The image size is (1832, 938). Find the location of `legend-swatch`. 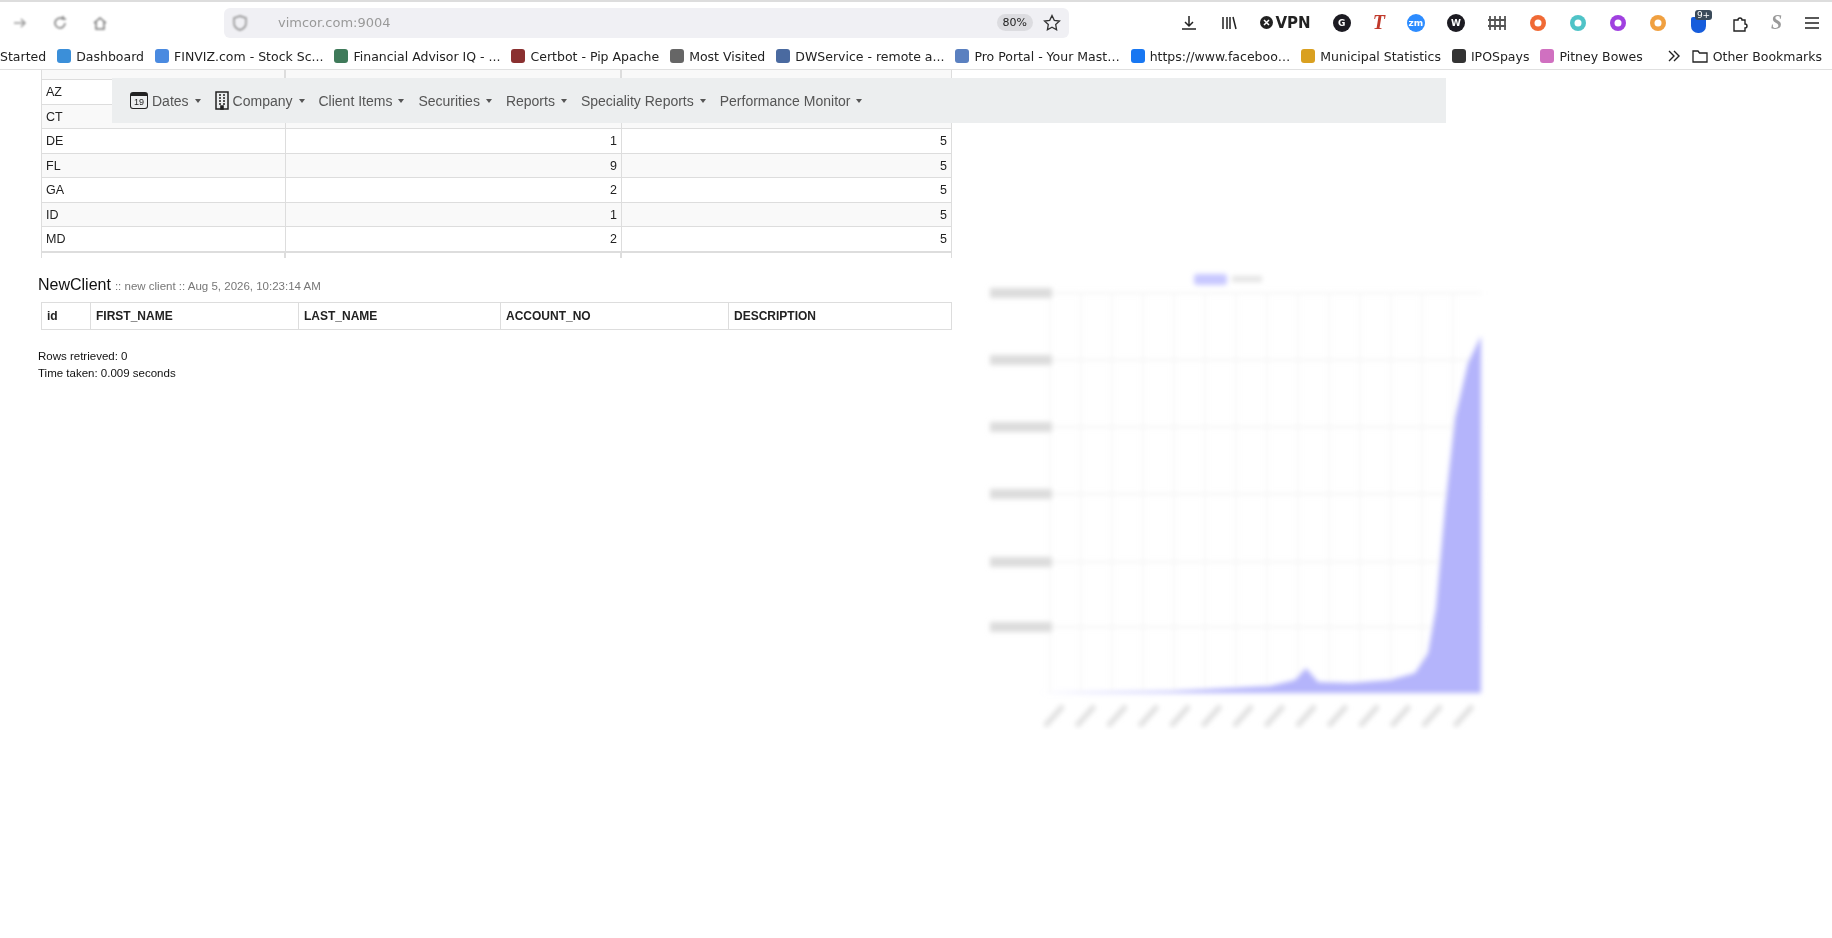

legend-swatch is located at coordinates (1210, 279).